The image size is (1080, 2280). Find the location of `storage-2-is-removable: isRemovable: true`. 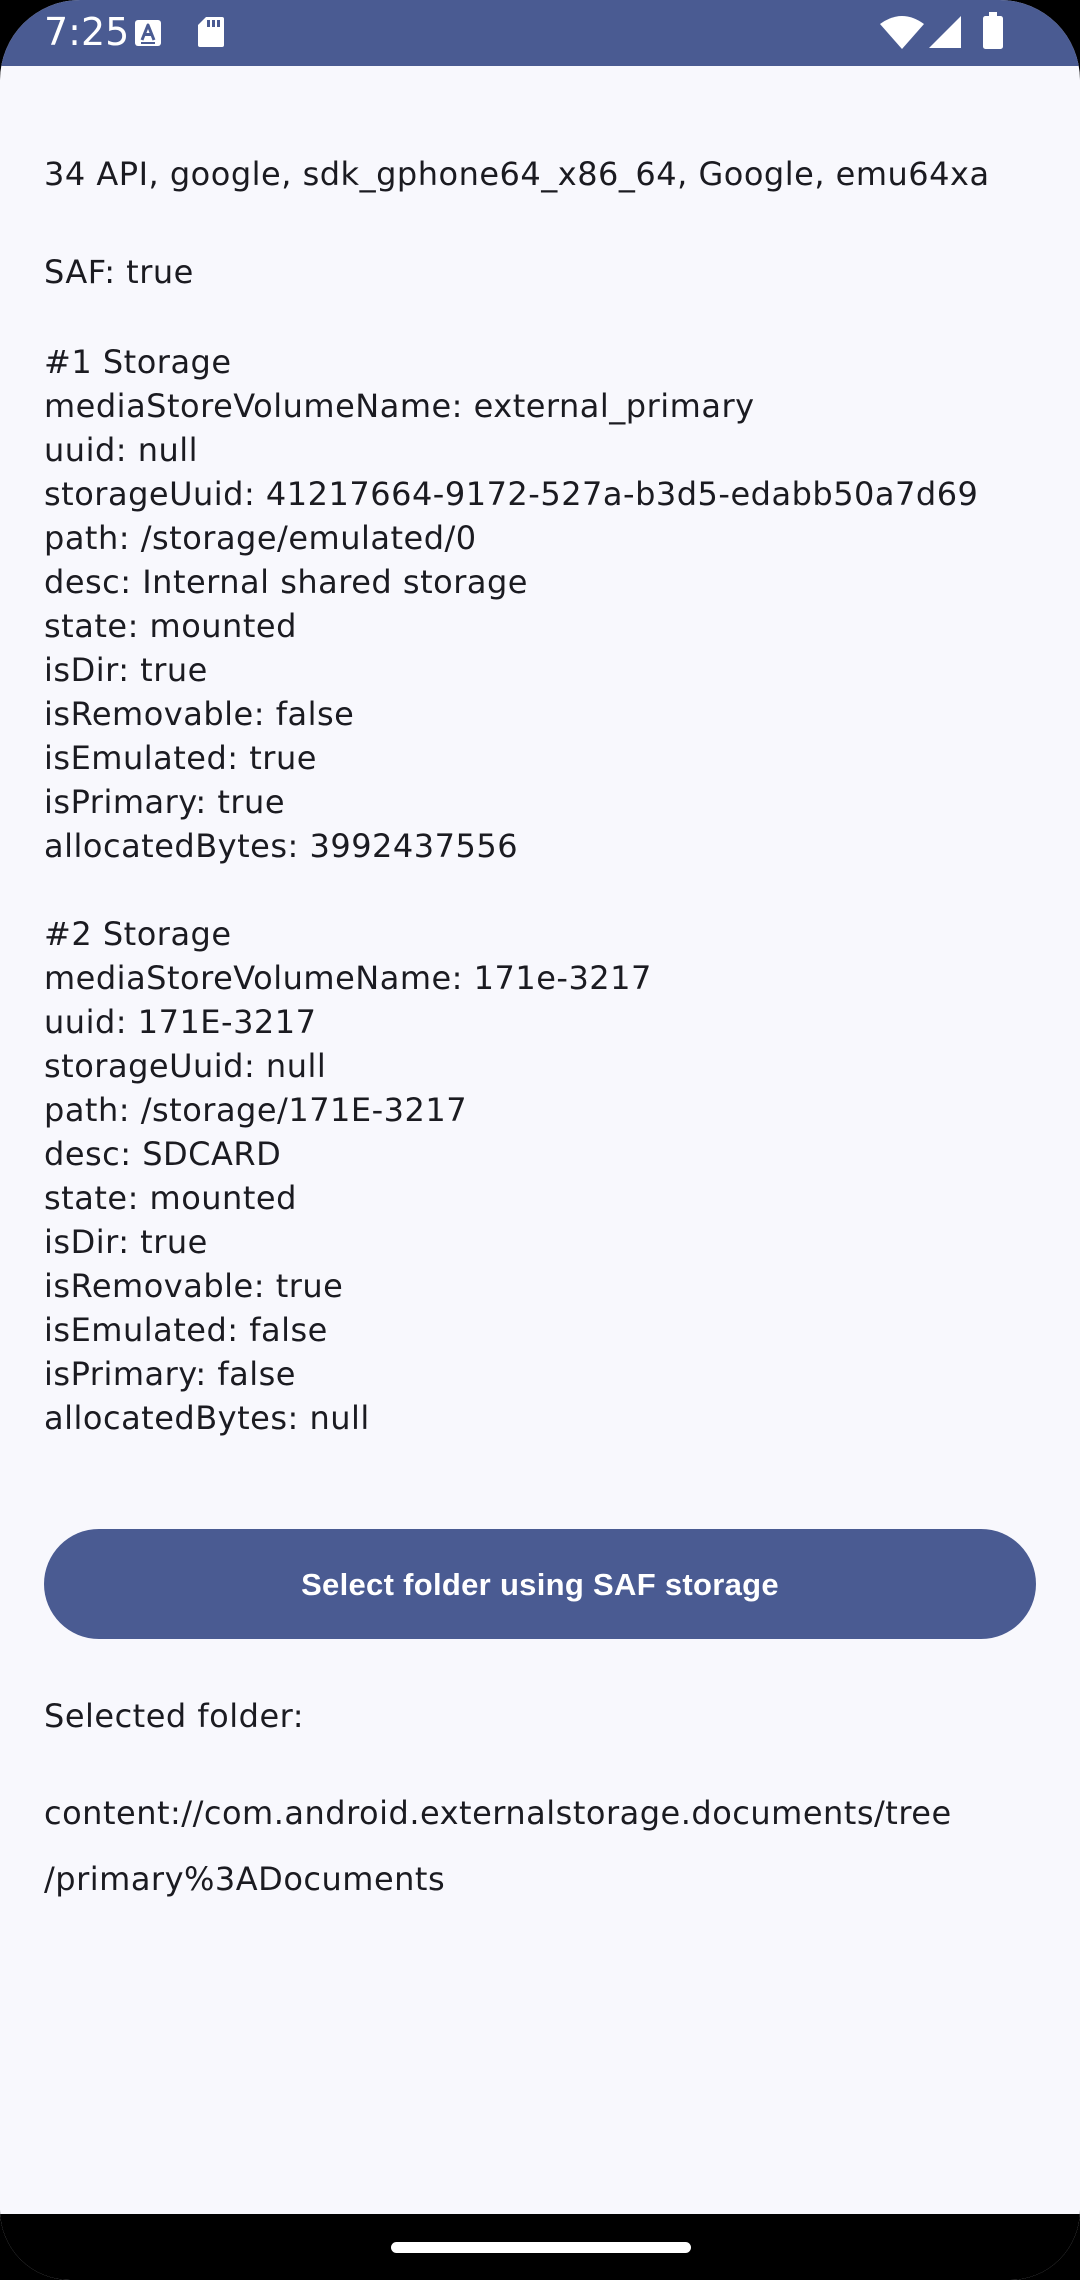

storage-2-is-removable: isRemovable: true is located at coordinates (194, 1286).